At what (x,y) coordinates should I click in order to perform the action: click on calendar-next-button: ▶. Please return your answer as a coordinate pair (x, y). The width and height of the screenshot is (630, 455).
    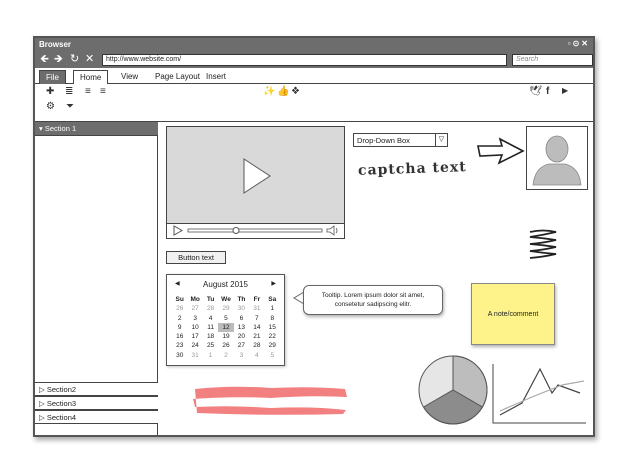
    Looking at the image, I should click on (273, 283).